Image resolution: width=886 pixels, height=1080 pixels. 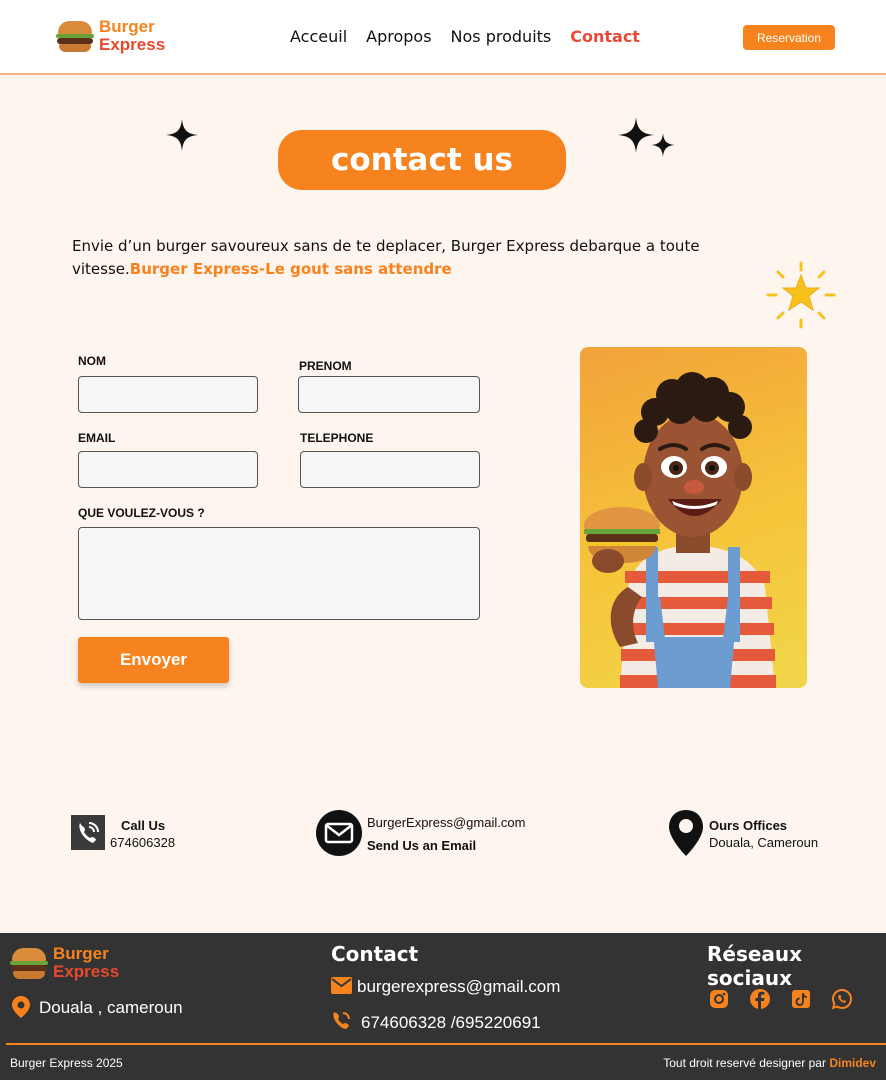 What do you see at coordinates (325, 366) in the screenshot?
I see `prenom-label: PRENOM` at bounding box center [325, 366].